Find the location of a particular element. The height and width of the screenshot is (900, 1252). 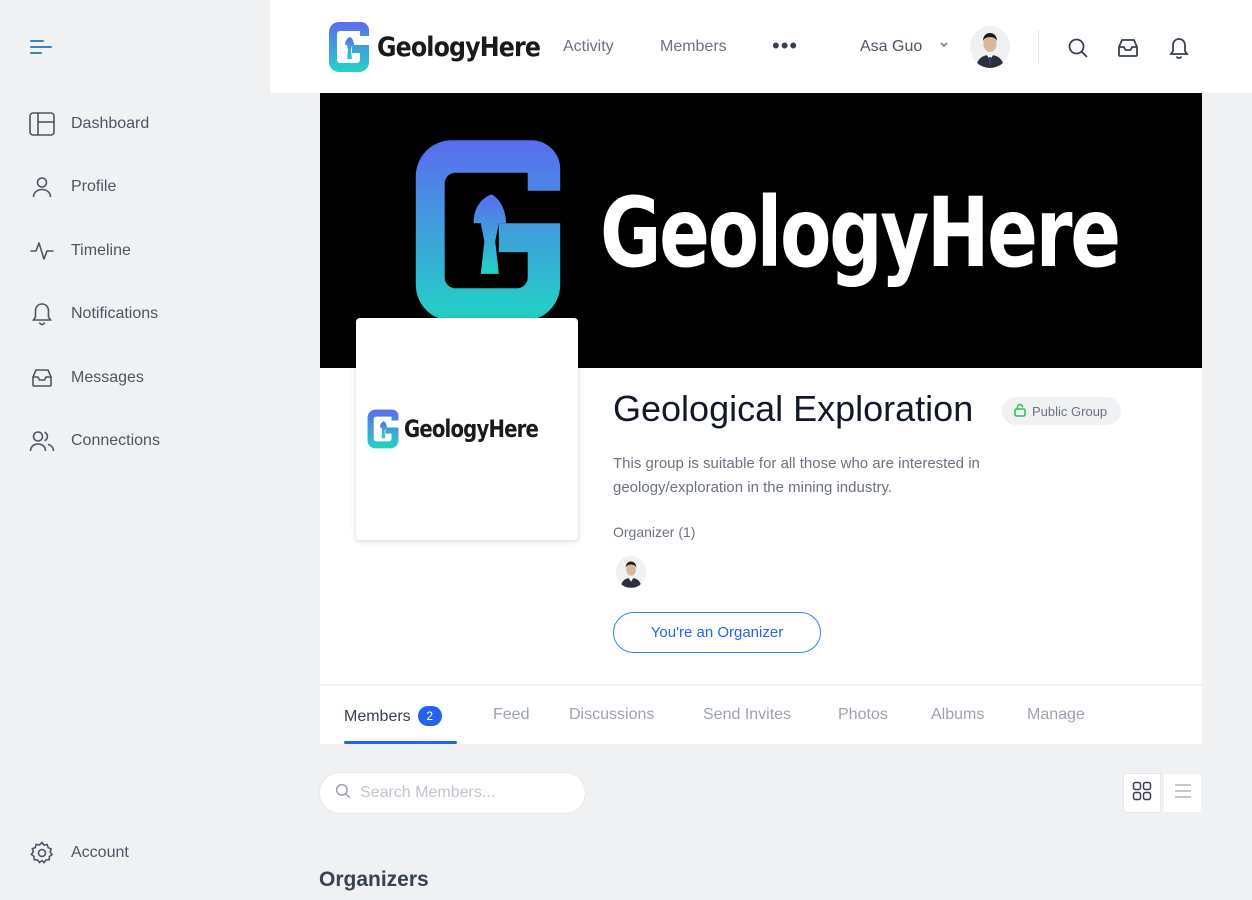

member-count-badge: 2 is located at coordinates (429, 716).